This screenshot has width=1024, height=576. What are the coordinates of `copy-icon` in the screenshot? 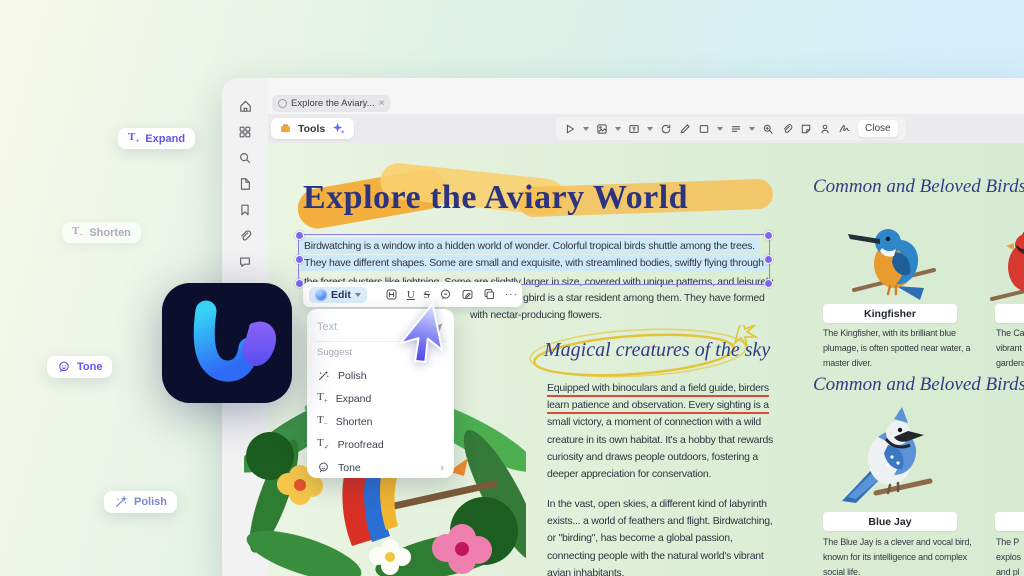 It's located at (489, 294).